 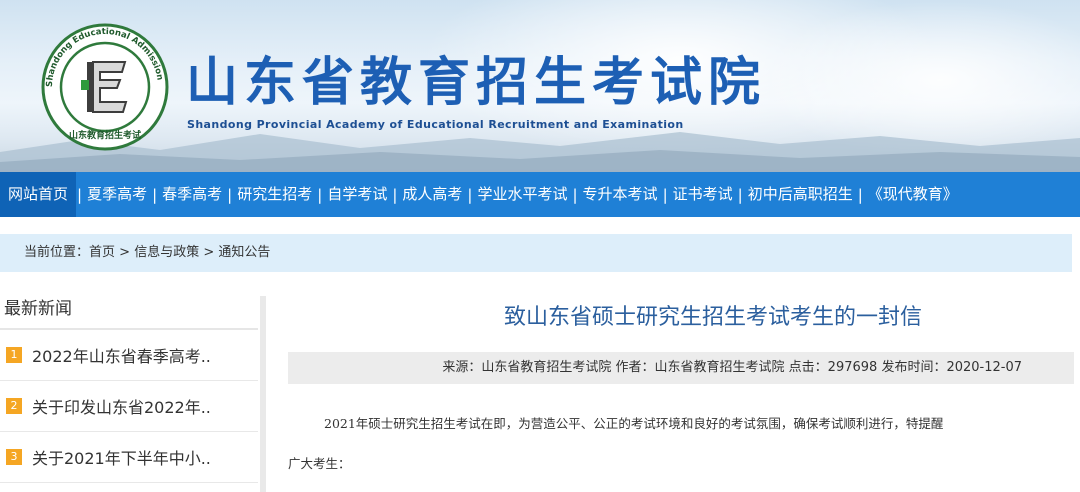 I want to click on sidebar-divider, so click(x=263, y=394).